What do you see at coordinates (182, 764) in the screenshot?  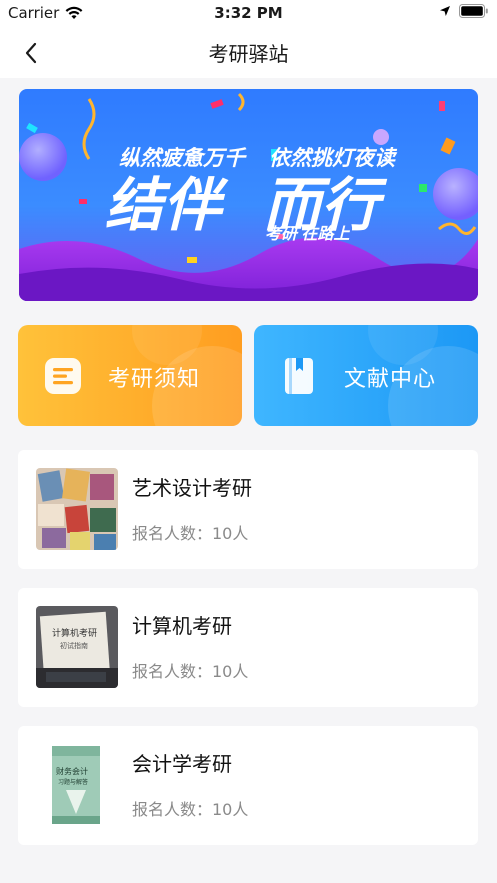 I see `course-title: 会计学考研` at bounding box center [182, 764].